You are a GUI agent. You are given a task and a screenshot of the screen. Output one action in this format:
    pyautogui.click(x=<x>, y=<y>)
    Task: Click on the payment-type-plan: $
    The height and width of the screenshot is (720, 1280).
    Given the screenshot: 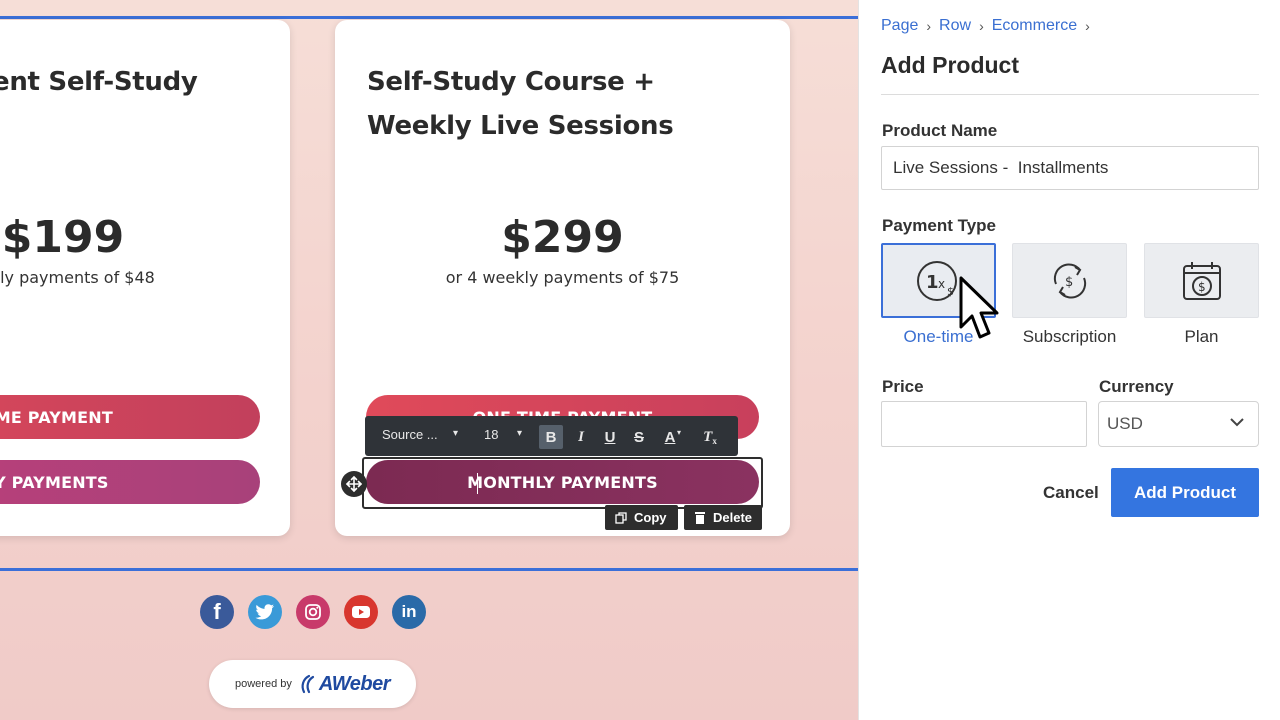 What is the action you would take?
    pyautogui.click(x=1201, y=280)
    